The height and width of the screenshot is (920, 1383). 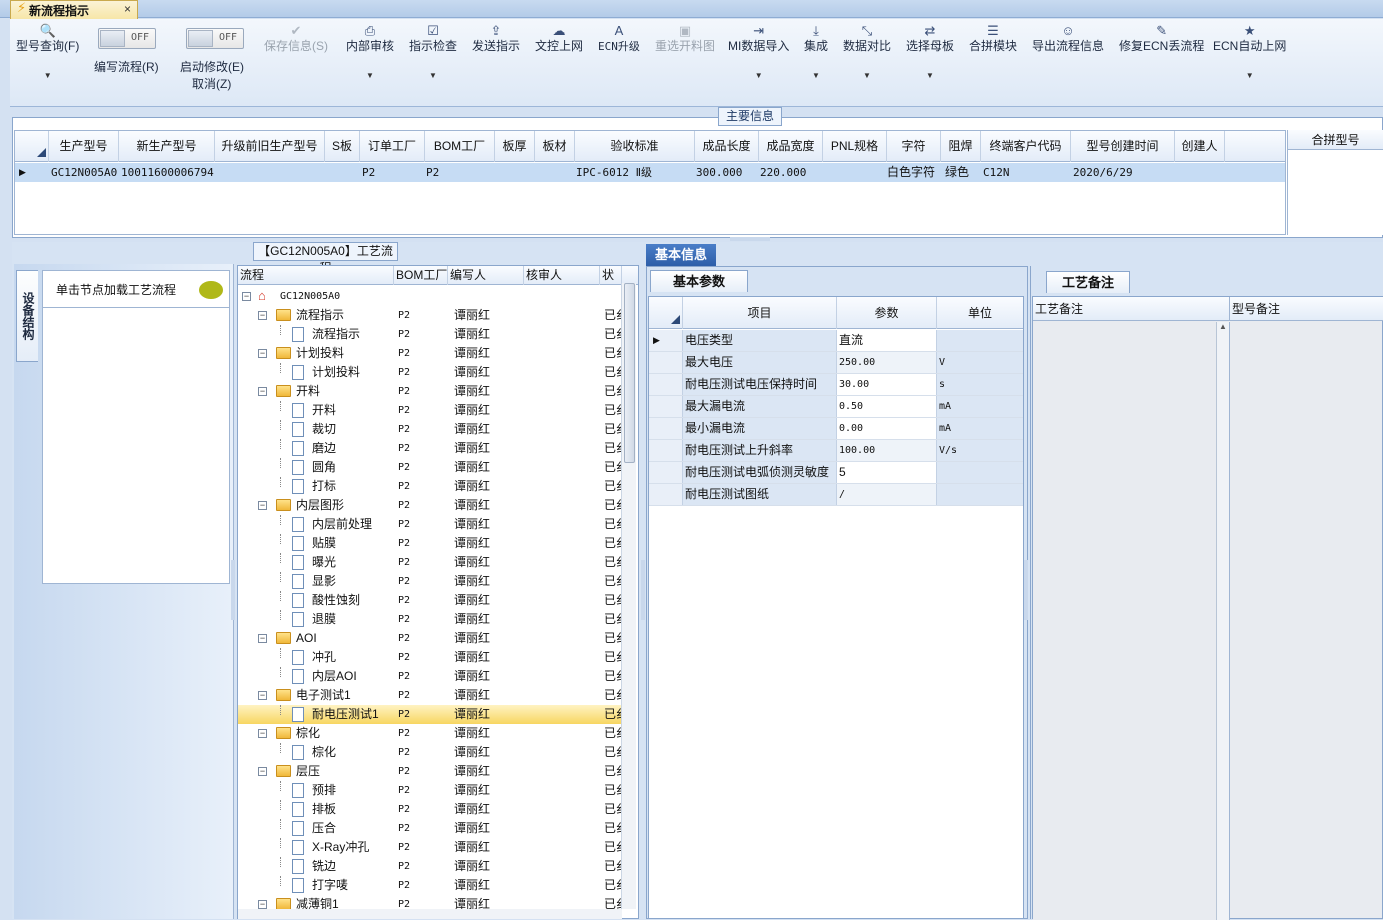 What do you see at coordinates (430, 429) in the screenshot?
I see `tree-row: 裁切 P2 谭丽红 已纟` at bounding box center [430, 429].